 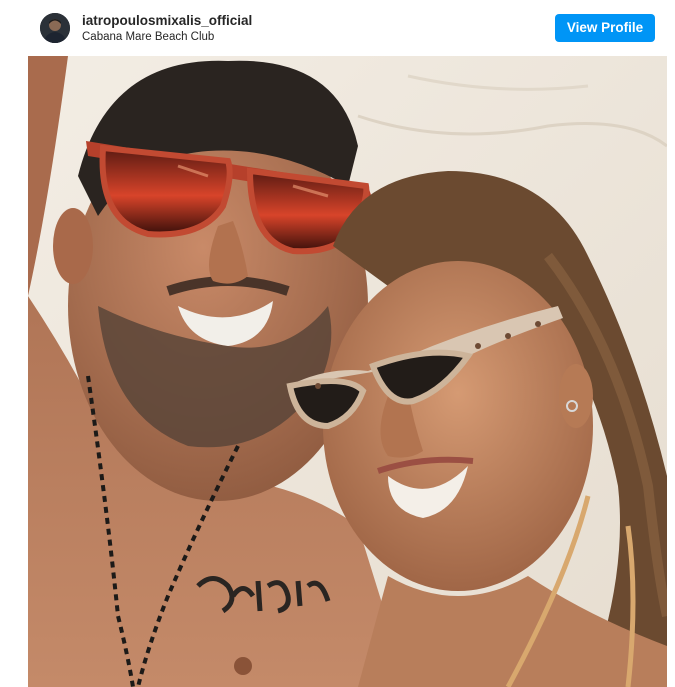 I want to click on view-profile-button: View Profile, so click(x=605, y=28).